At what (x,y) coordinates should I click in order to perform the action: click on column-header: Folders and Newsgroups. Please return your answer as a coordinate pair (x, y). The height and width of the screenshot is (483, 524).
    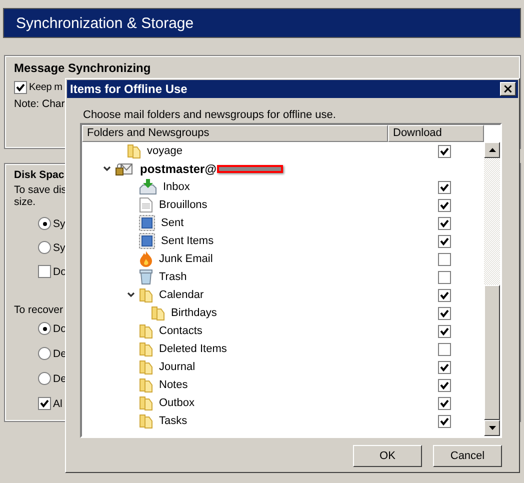
    Looking at the image, I should click on (235, 133).